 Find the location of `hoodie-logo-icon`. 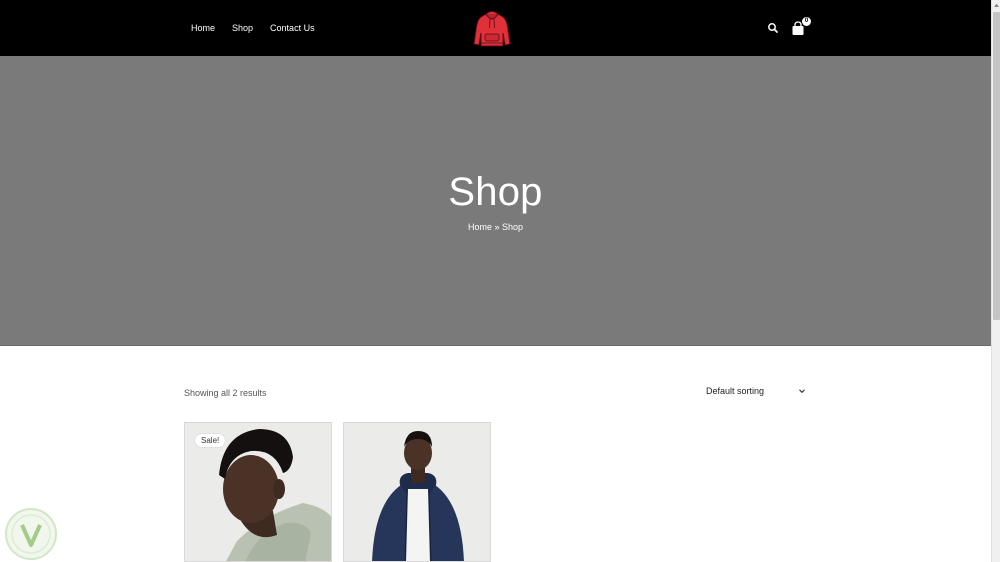

hoodie-logo-icon is located at coordinates (492, 28).